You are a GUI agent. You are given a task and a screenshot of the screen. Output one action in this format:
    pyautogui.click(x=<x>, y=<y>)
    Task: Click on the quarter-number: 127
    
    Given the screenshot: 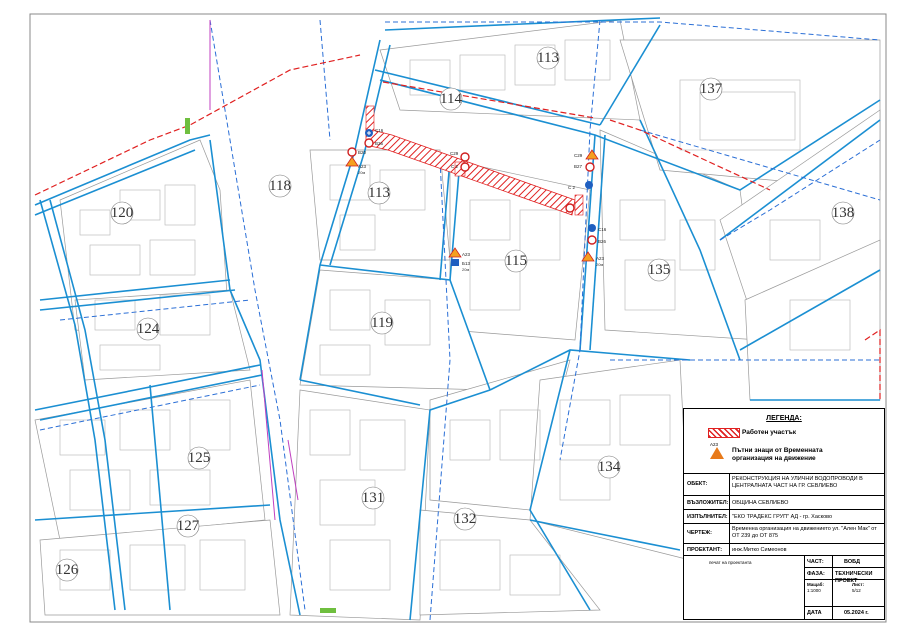 What is the action you would take?
    pyautogui.click(x=188, y=526)
    